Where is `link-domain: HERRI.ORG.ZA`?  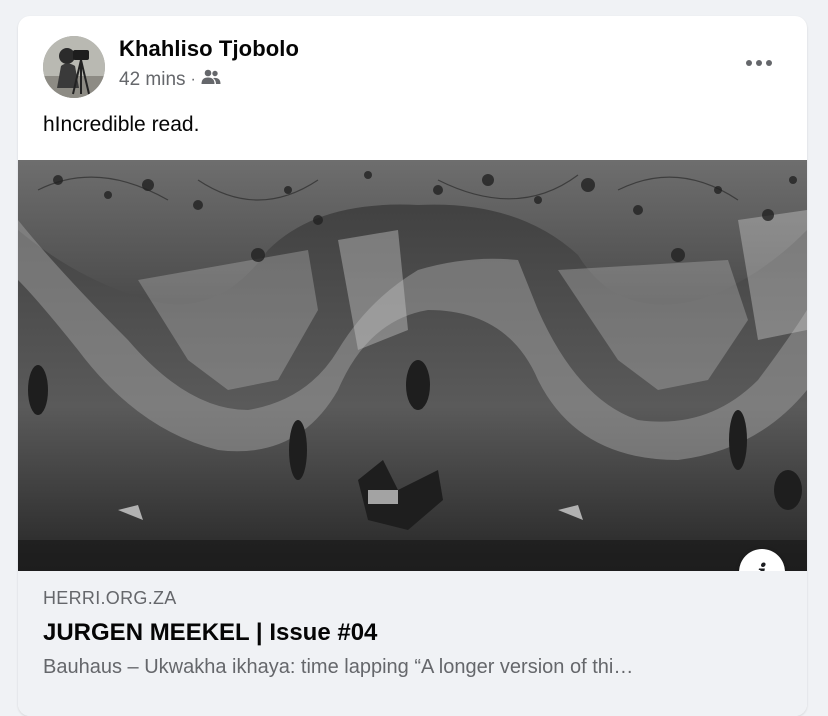 link-domain: HERRI.ORG.ZA is located at coordinates (110, 598).